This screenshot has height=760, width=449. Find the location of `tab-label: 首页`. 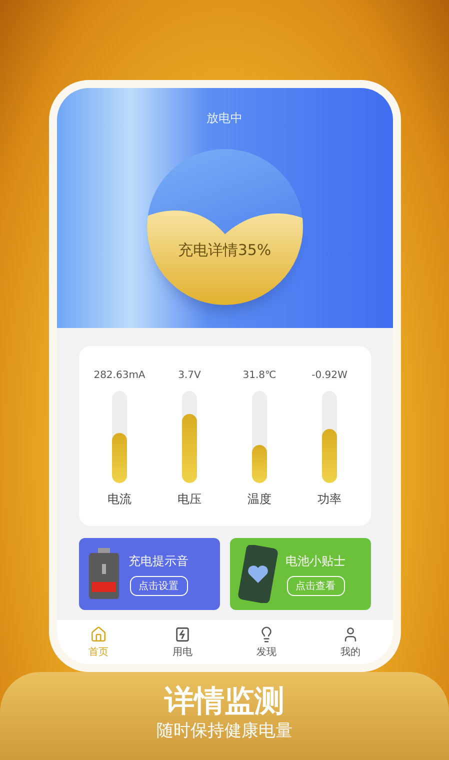

tab-label: 首页 is located at coordinates (98, 652).